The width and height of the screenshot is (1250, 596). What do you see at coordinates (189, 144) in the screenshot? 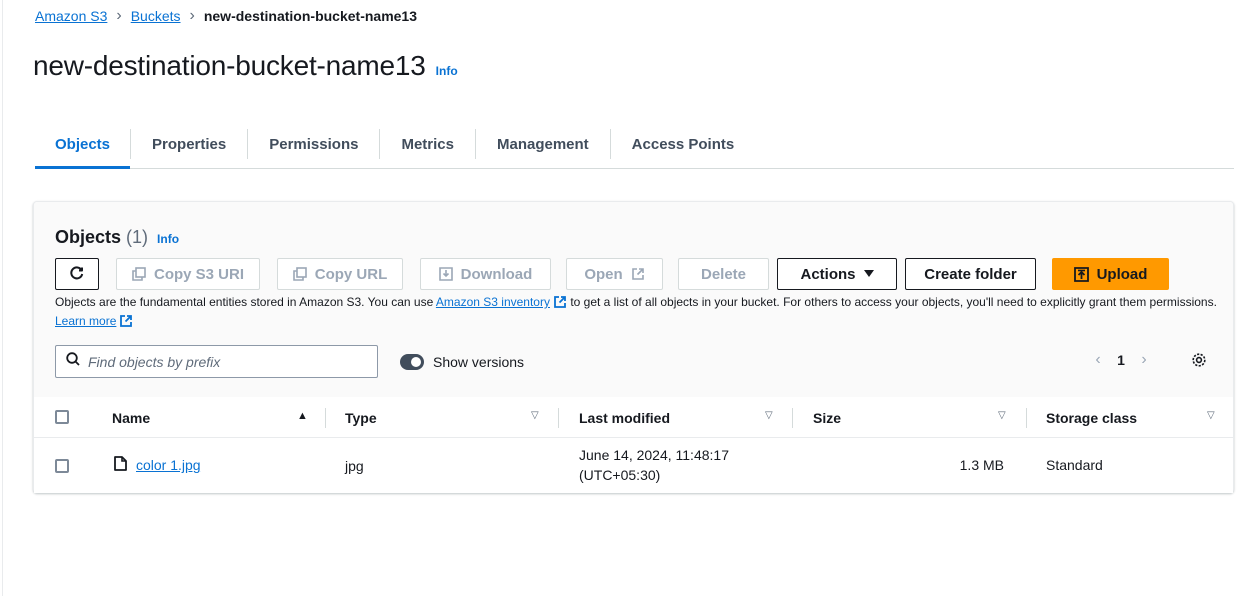
I see `tab-properties: Properties` at bounding box center [189, 144].